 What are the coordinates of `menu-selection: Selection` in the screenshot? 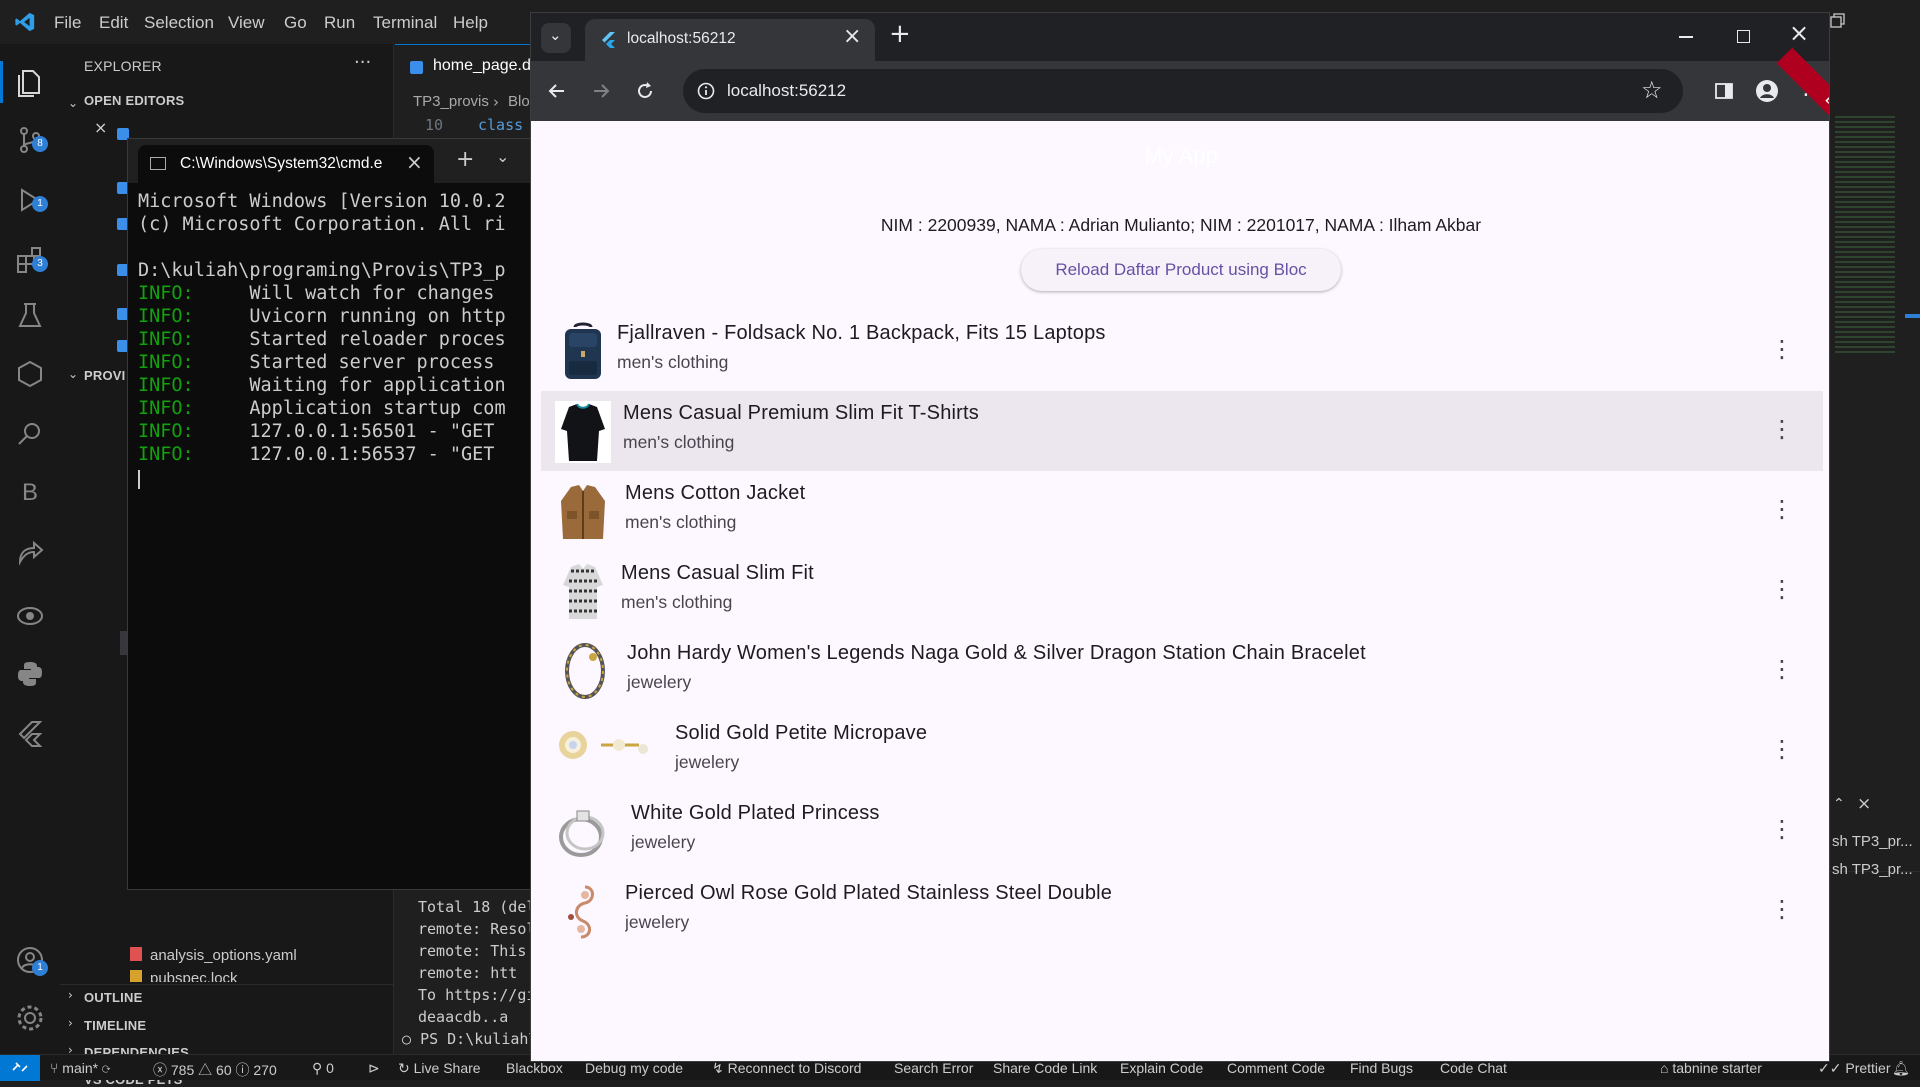 It's located at (179, 23).